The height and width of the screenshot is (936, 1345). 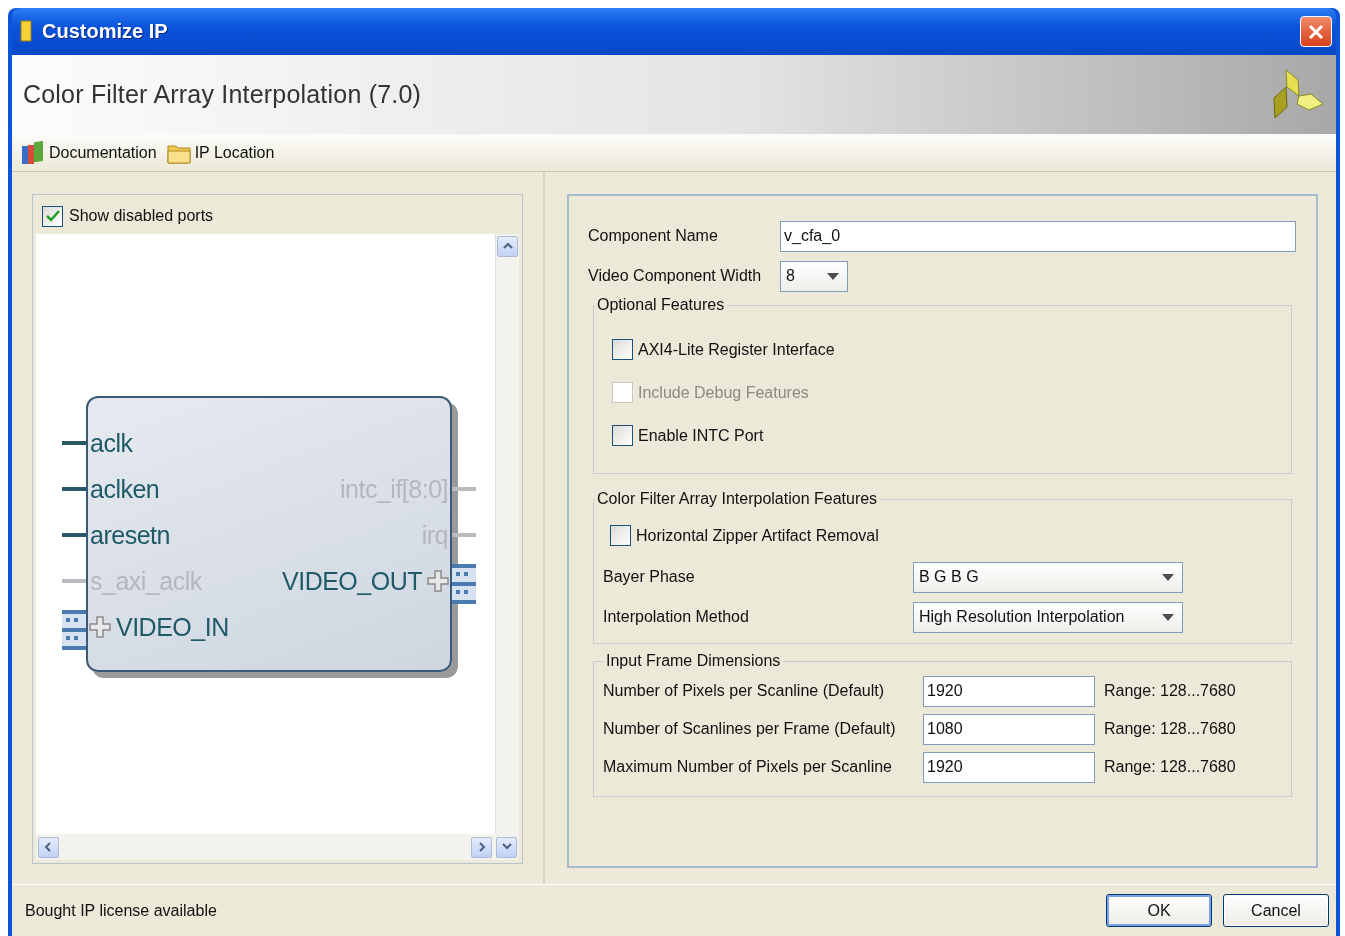 I want to click on books-icon, so click(x=33, y=152).